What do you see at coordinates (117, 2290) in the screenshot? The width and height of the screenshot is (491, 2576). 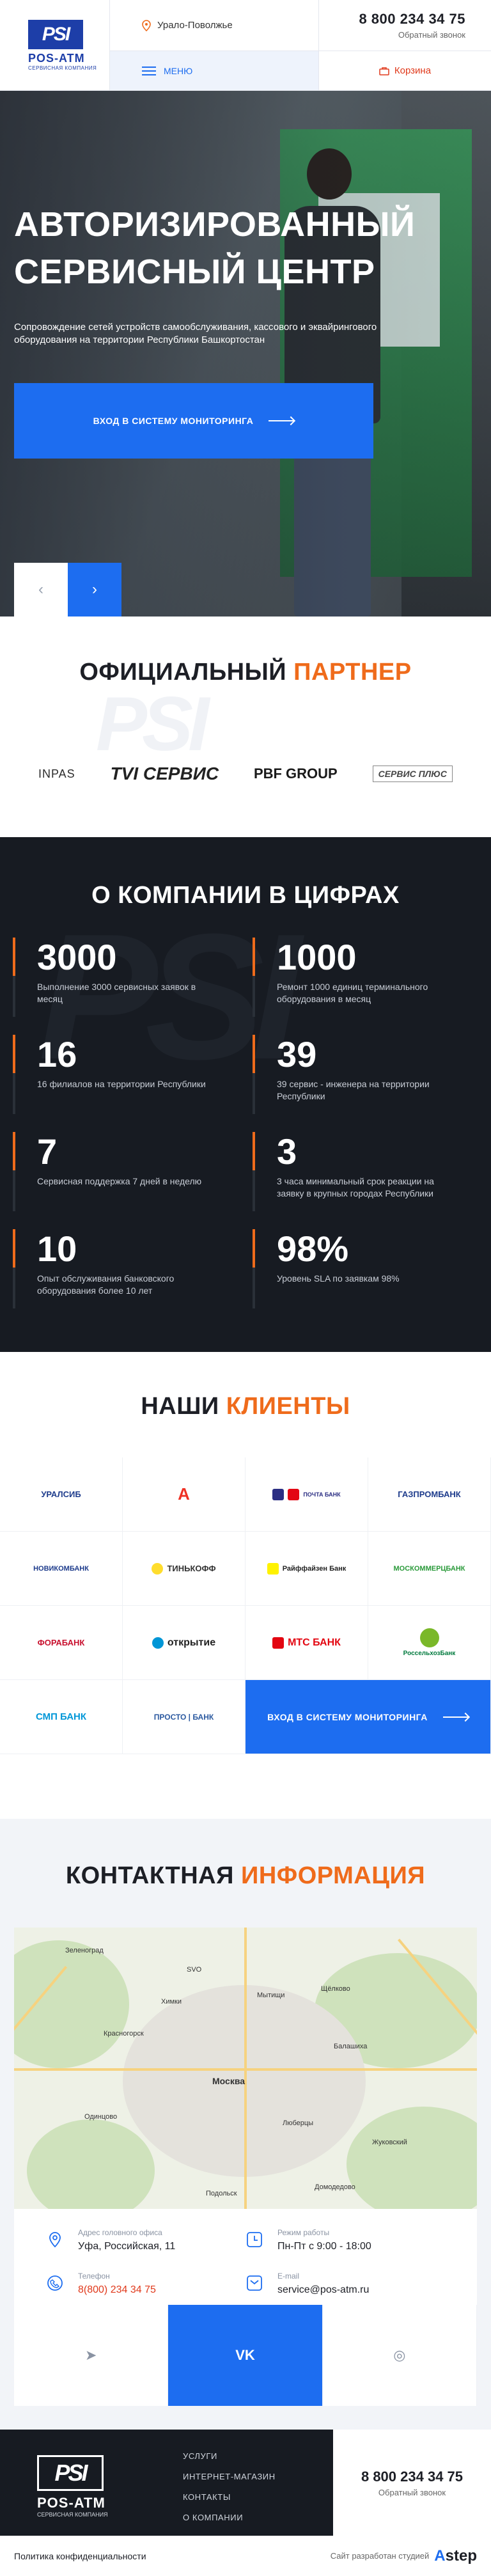 I see `phone-value: 8(800) 234 34 75` at bounding box center [117, 2290].